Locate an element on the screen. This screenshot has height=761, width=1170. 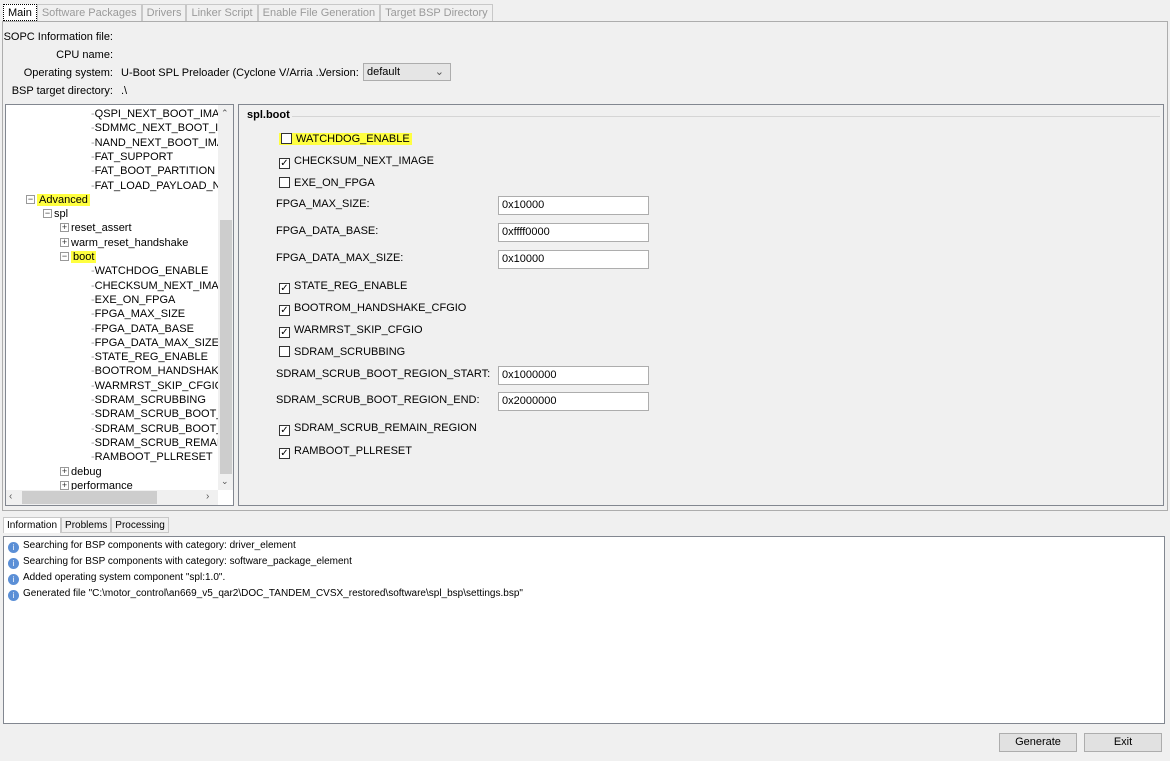
tree-item: + debug is located at coordinates (81, 472).